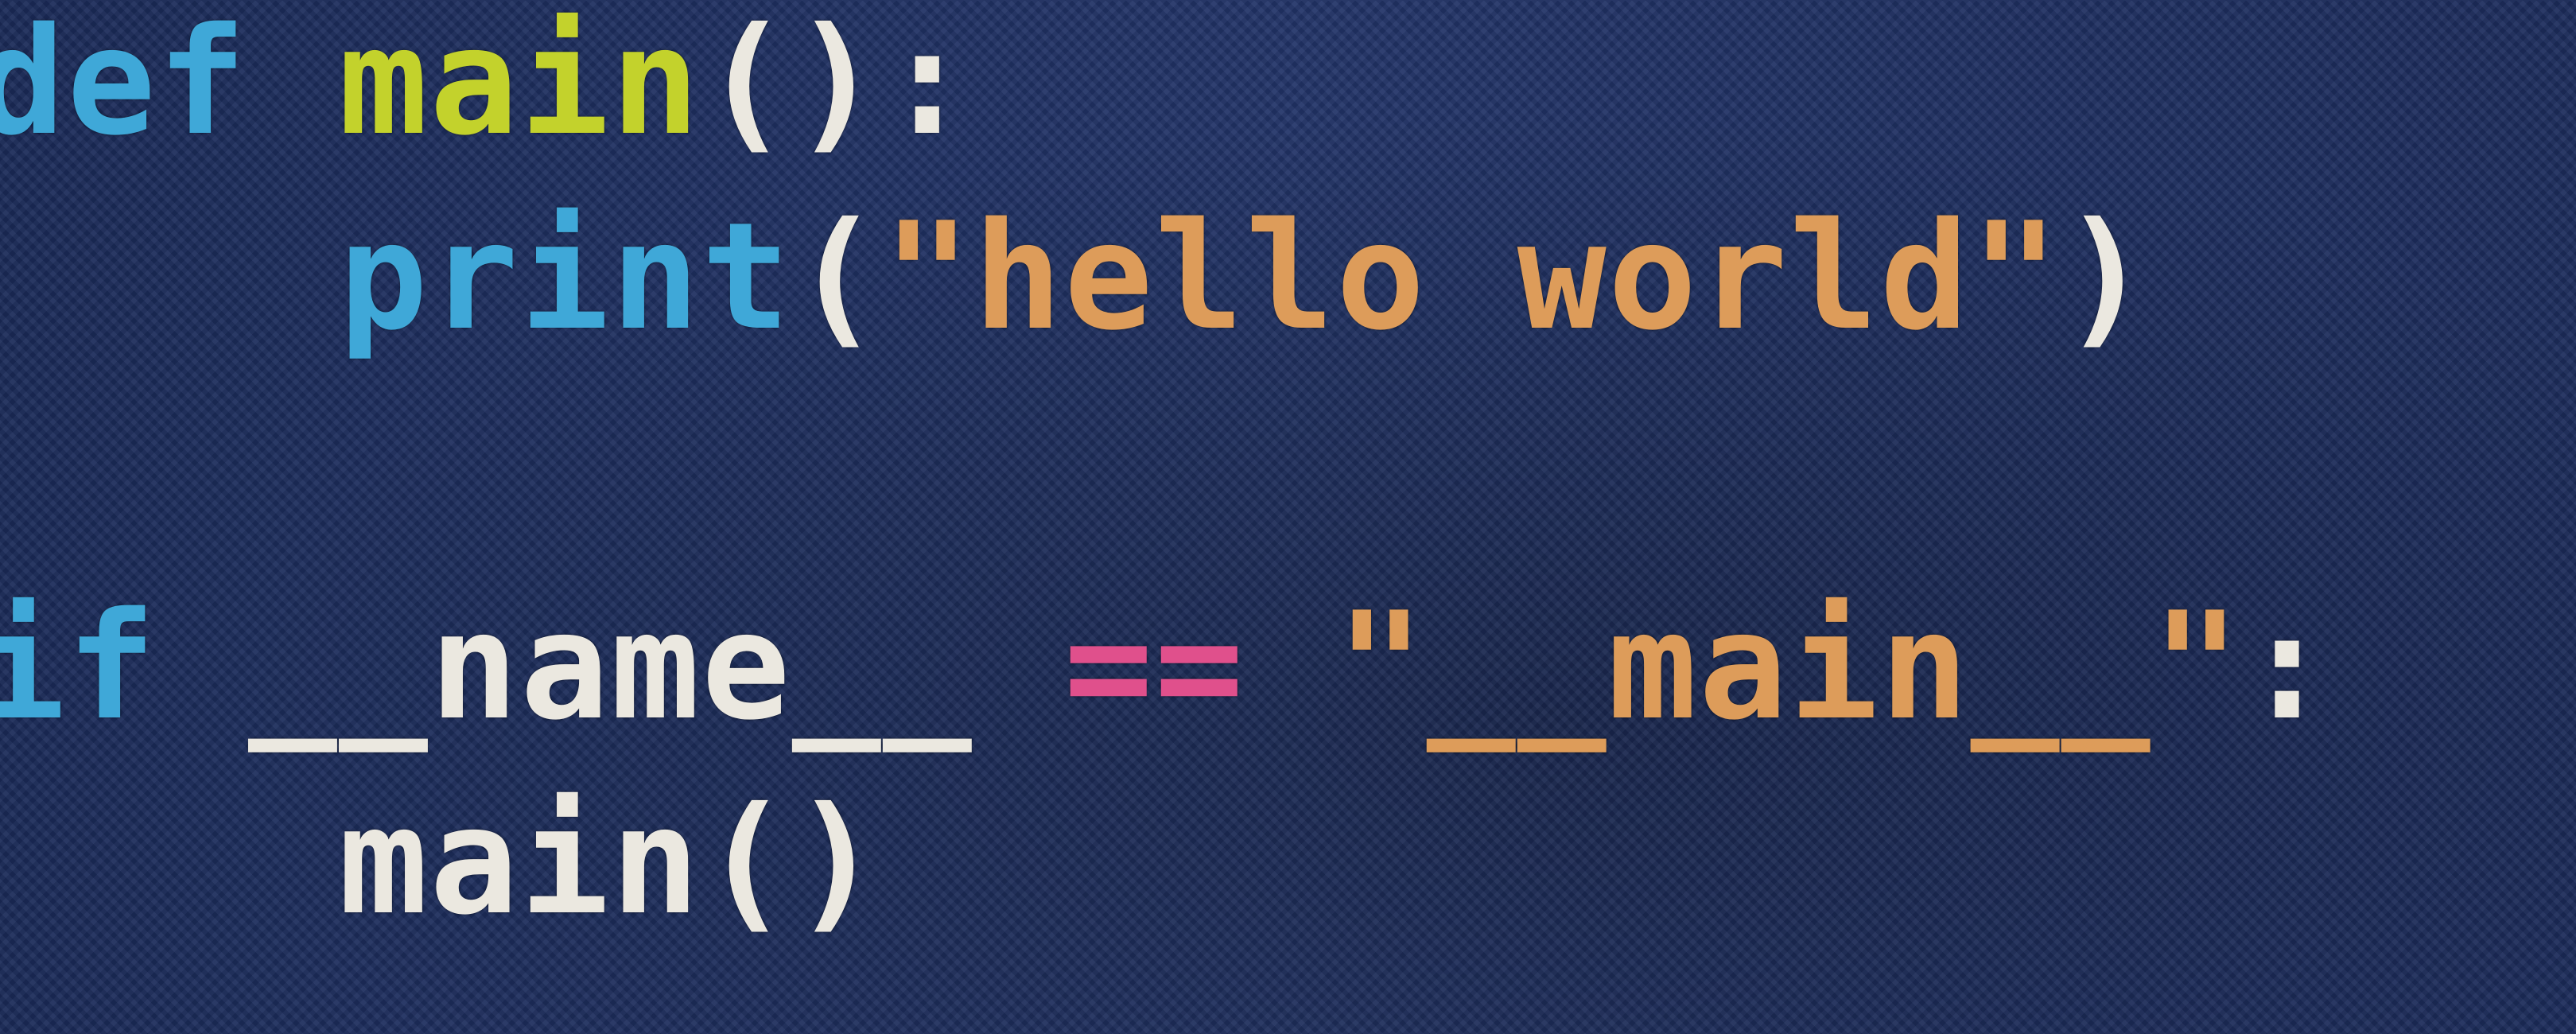 This screenshot has height=1034, width=2576. I want to click on identifier-name: __name__, so click(610, 666).